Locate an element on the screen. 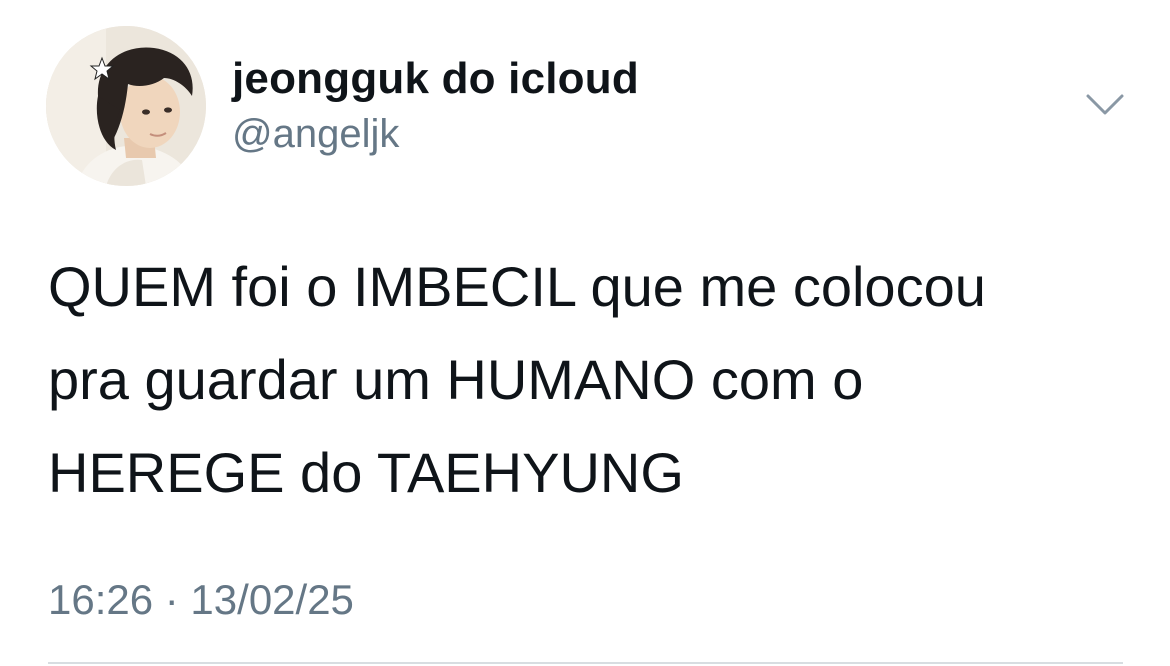  display-name: jeongguk do icloud is located at coordinates (435, 79).